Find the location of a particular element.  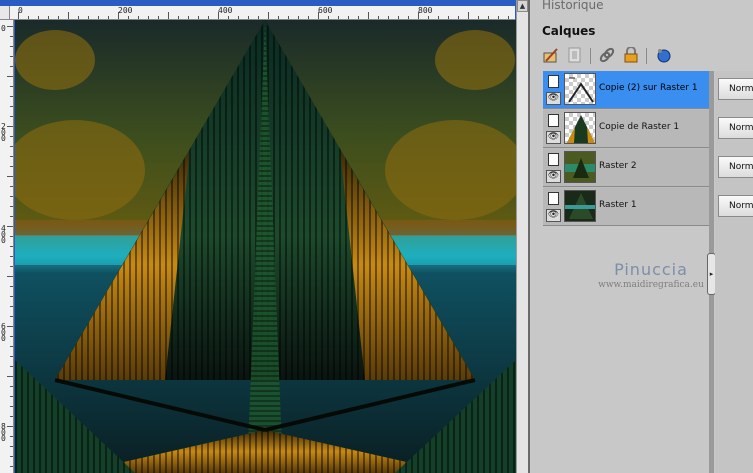

layer-row: 👁 Raster 2 is located at coordinates (626, 168).